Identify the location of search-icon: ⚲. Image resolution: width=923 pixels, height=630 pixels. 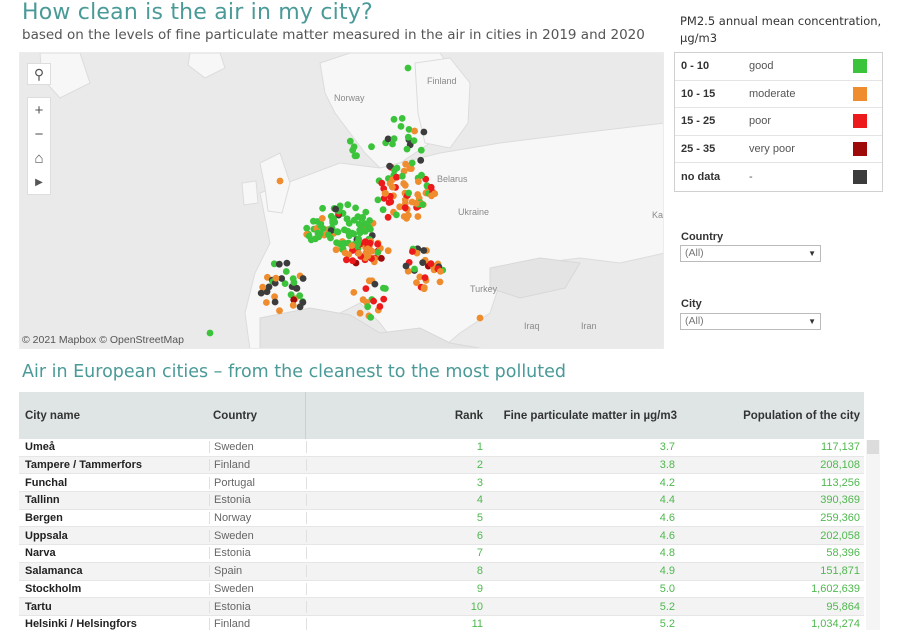
(39, 74).